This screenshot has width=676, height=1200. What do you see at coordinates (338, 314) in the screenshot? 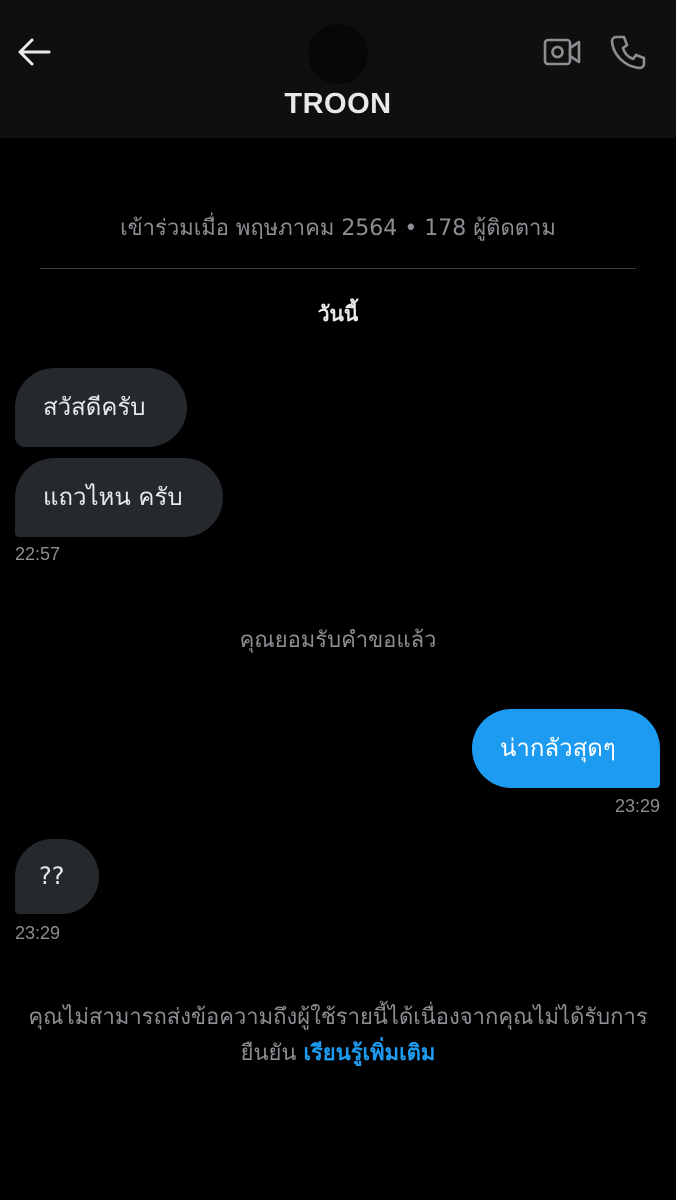
I see `date-separator: วันนี้` at bounding box center [338, 314].